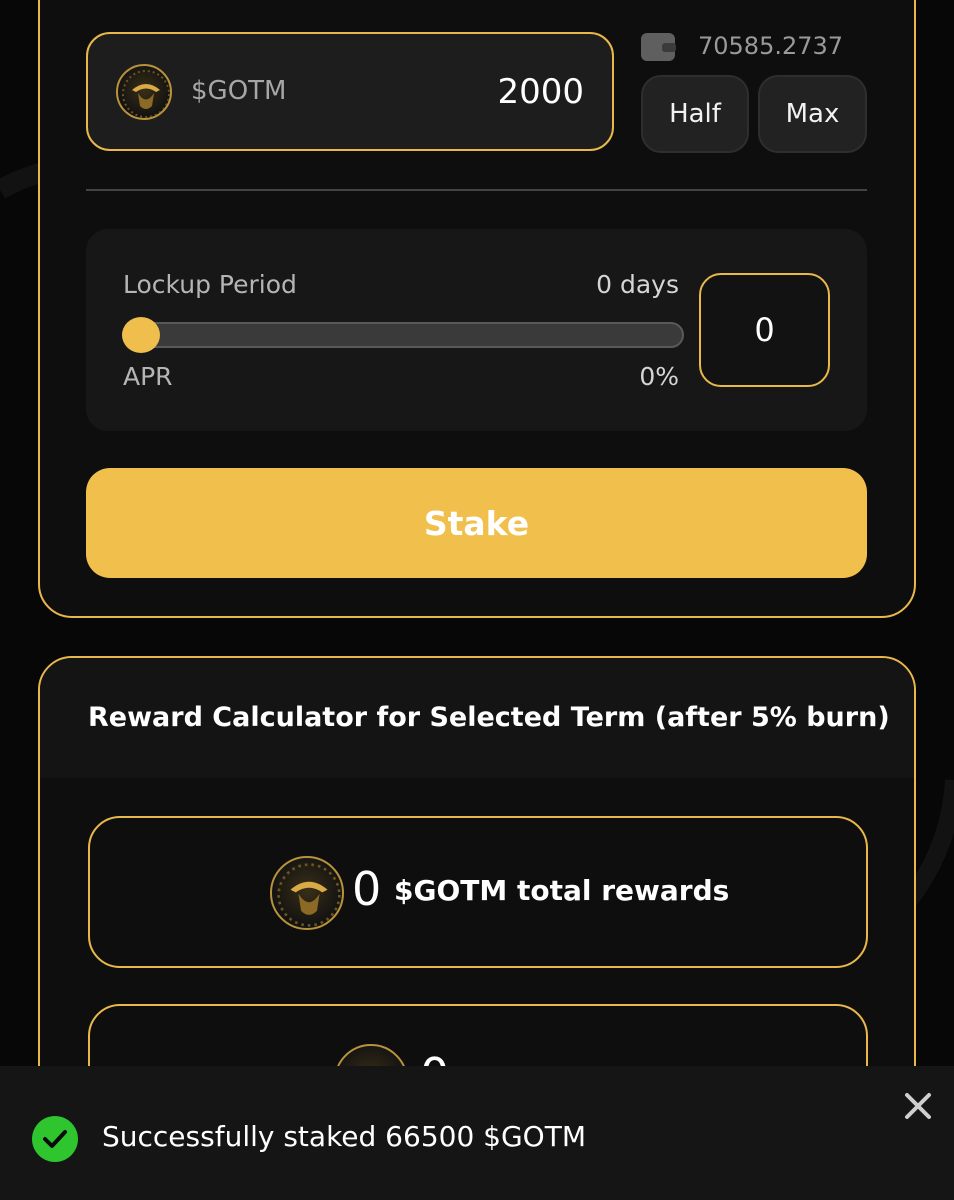  I want to click on lockup-days-text: 0 days, so click(637, 284).